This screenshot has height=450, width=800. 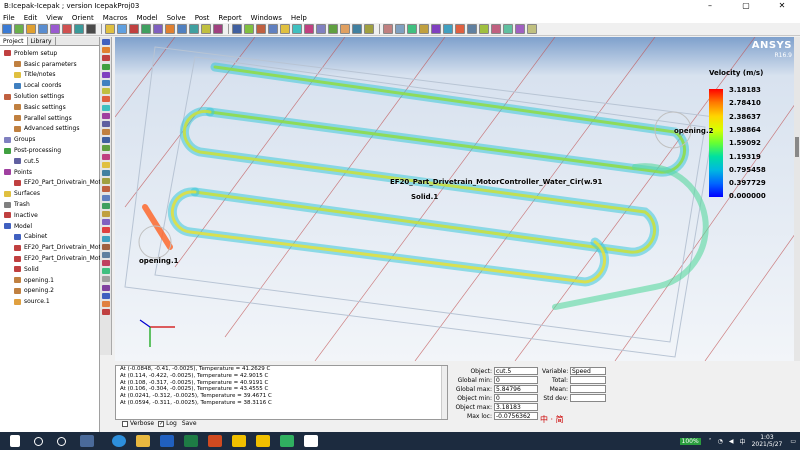 What do you see at coordinates (49, 172) in the screenshot?
I see `tree-folder: Points` at bounding box center [49, 172].